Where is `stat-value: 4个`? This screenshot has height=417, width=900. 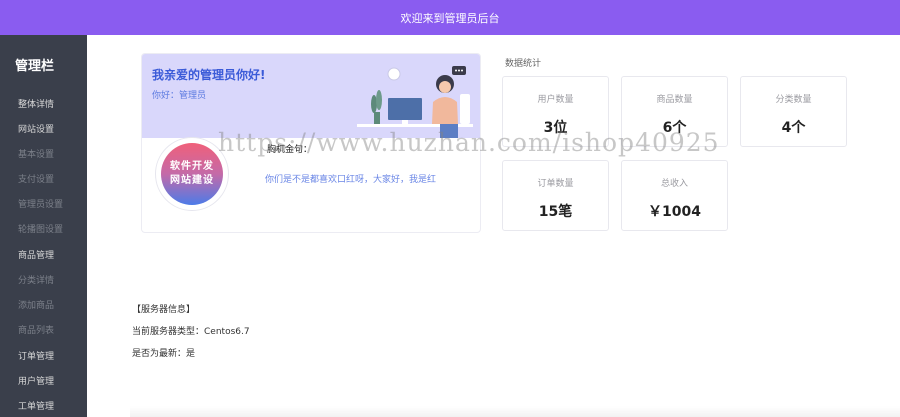 stat-value: 4个 is located at coordinates (793, 128).